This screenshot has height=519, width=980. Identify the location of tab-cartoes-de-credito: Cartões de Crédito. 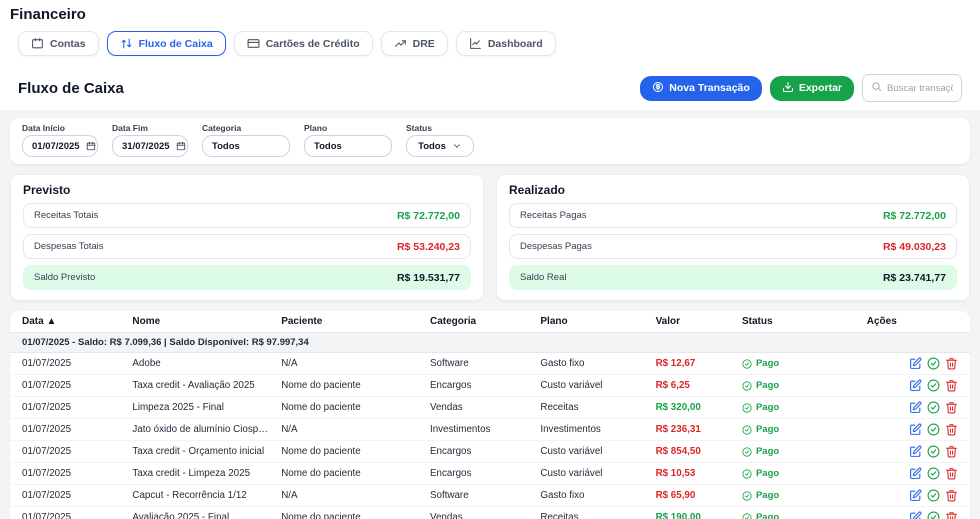
(303, 43).